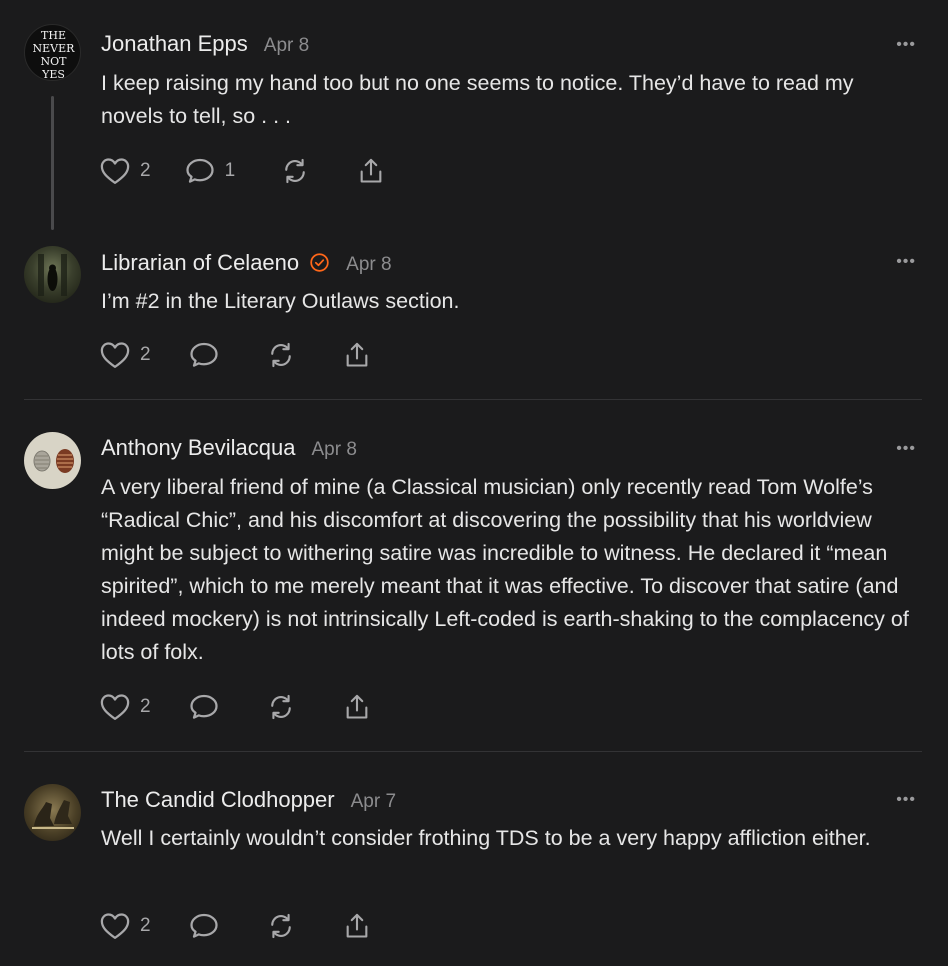  Describe the element at coordinates (243, 171) in the screenshot. I see `comment-actions: 2 1` at that location.